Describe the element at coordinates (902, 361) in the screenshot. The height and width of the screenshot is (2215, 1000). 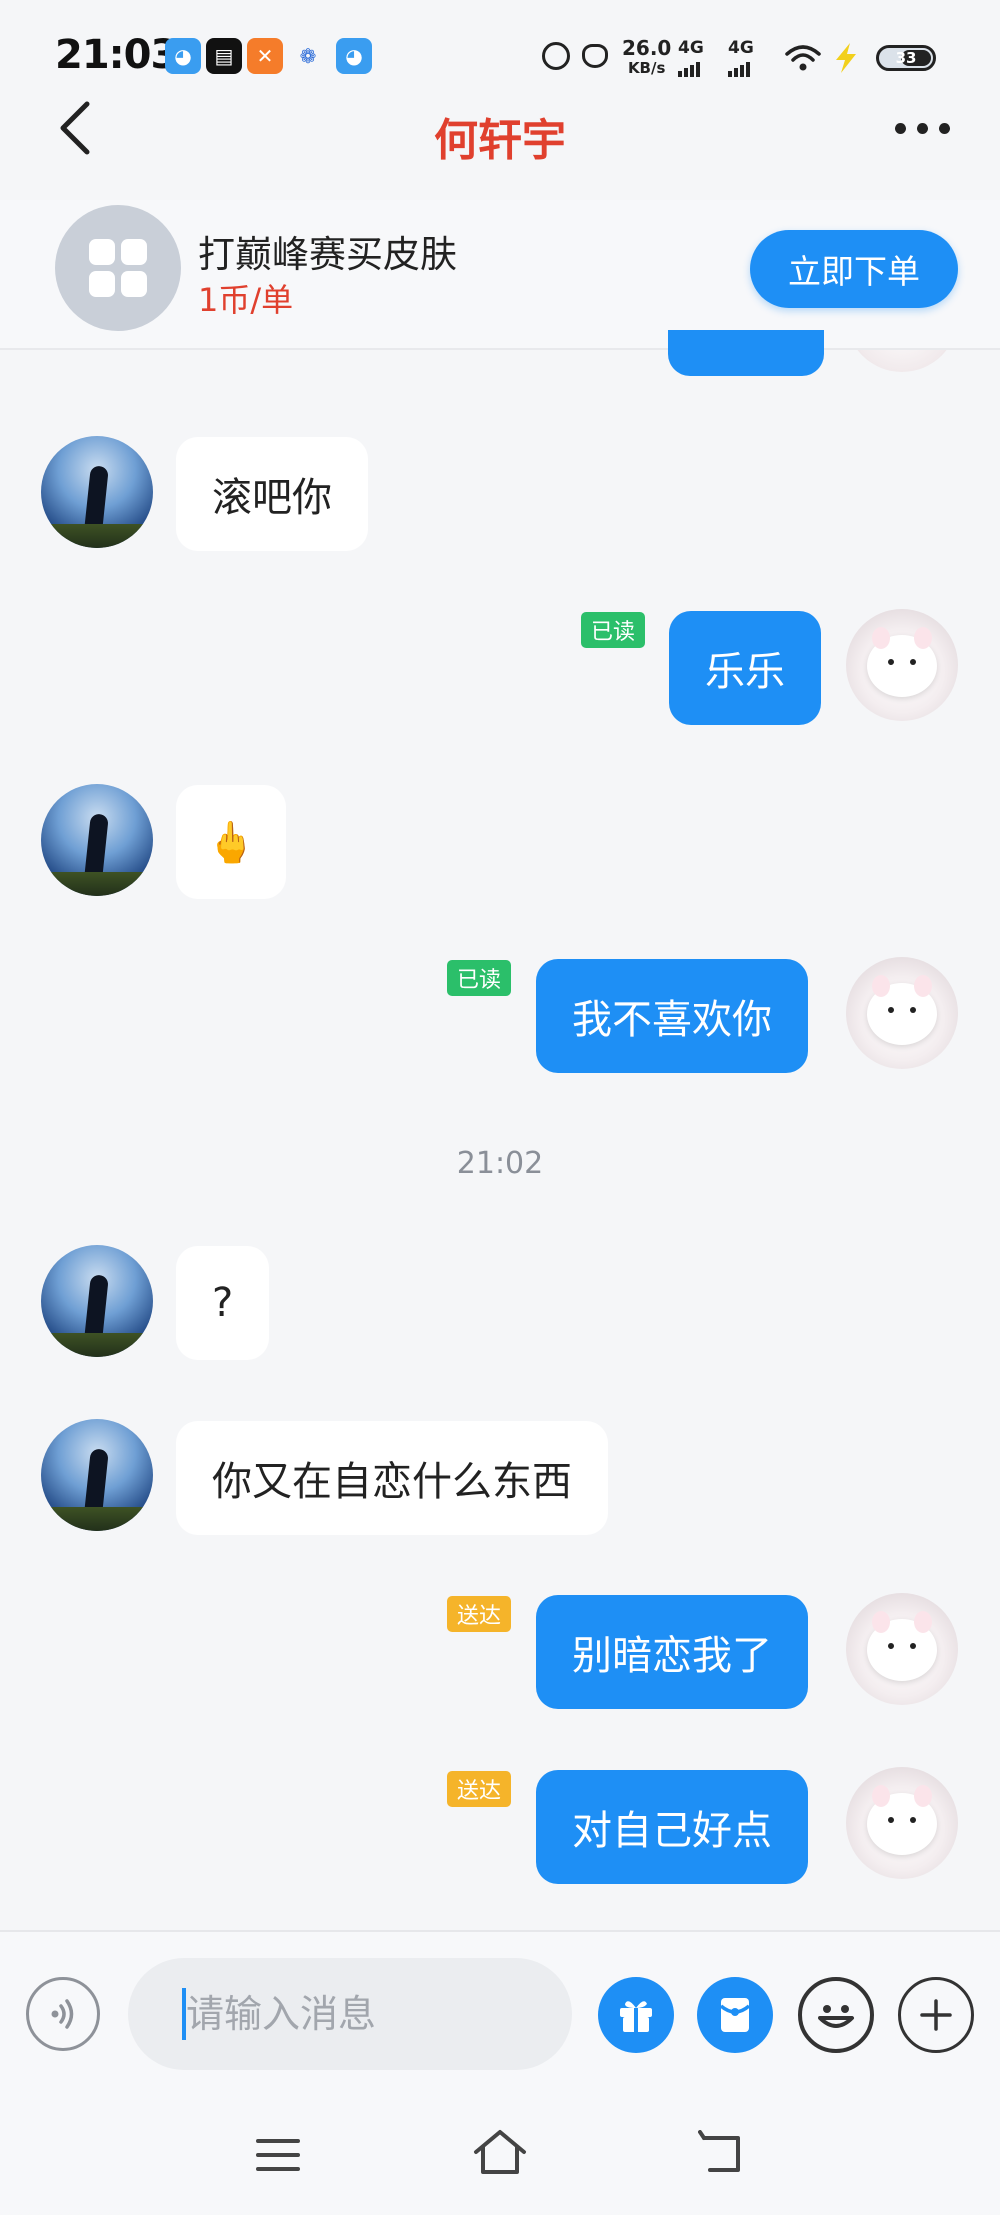
I see `self-avatar-partial` at that location.